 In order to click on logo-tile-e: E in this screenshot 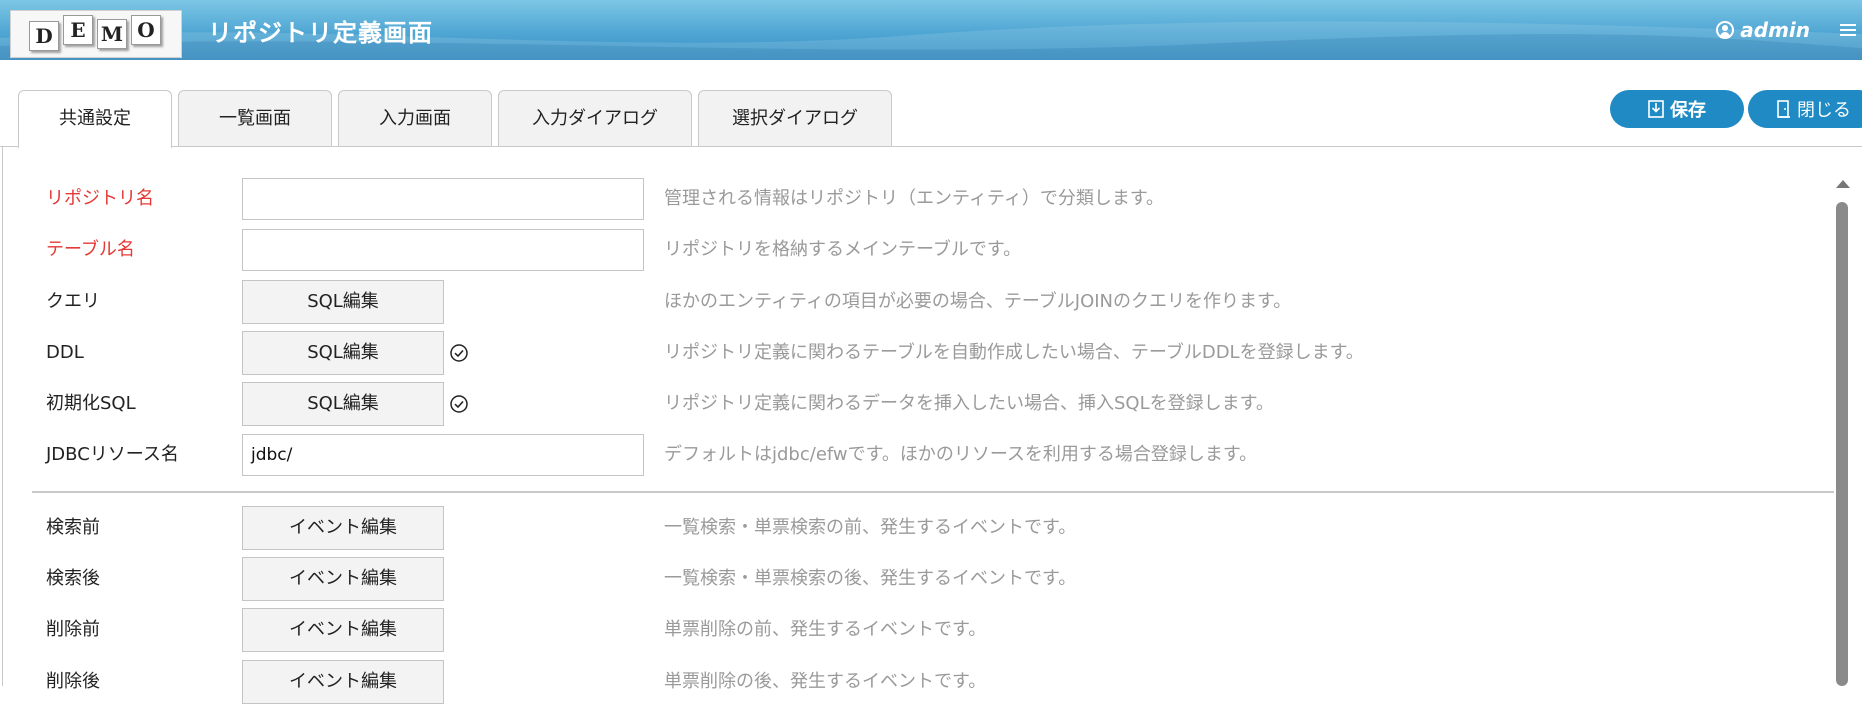, I will do `click(78, 30)`.